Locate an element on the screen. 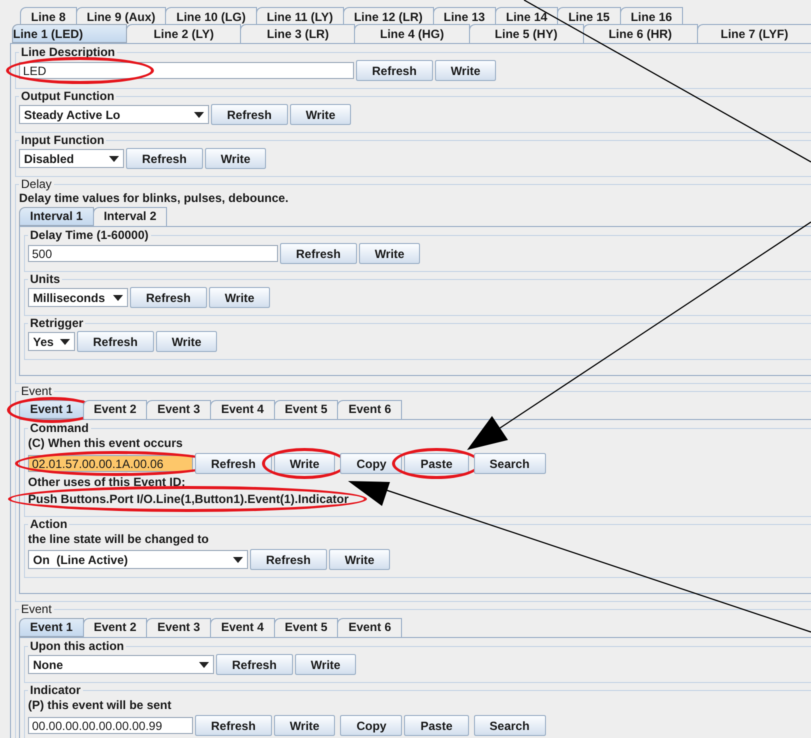 The height and width of the screenshot is (738, 811). group-title: Delay Time (1-60000) is located at coordinates (89, 235).